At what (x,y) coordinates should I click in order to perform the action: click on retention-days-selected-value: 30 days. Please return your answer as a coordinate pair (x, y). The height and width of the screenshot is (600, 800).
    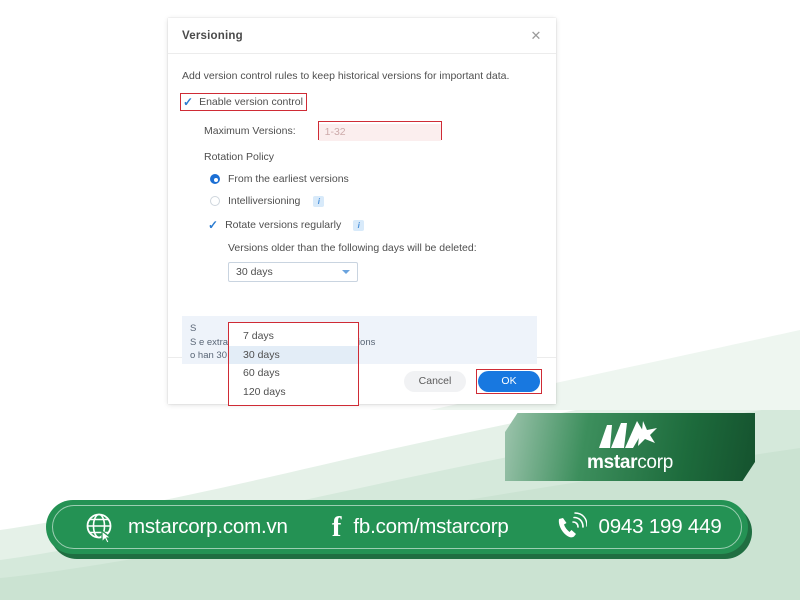
    Looking at the image, I should click on (254, 272).